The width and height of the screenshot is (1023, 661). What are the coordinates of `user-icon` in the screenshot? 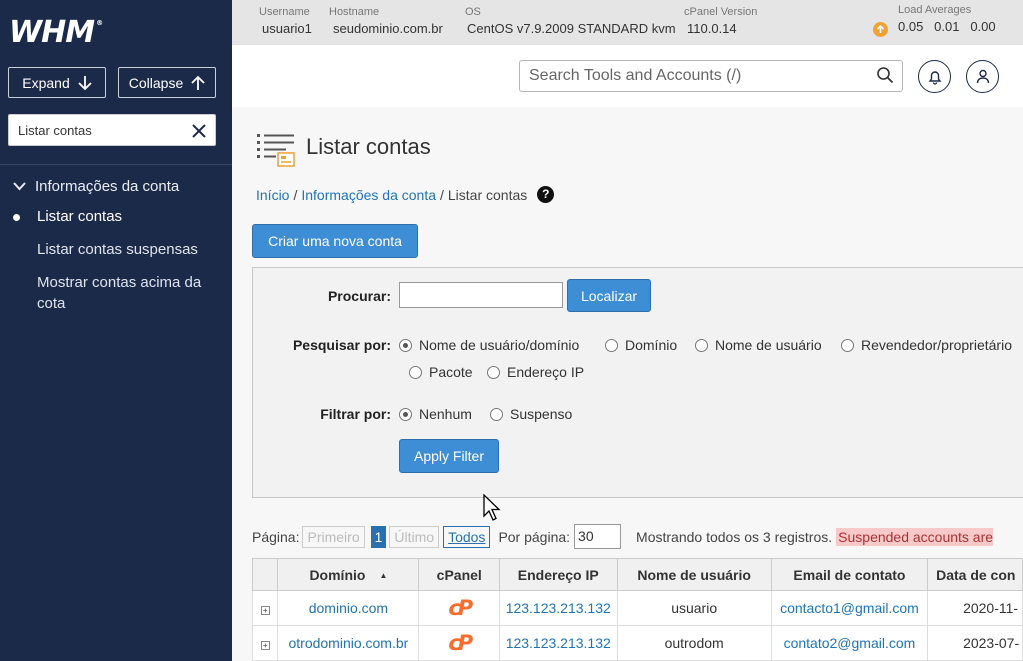 It's located at (982, 76).